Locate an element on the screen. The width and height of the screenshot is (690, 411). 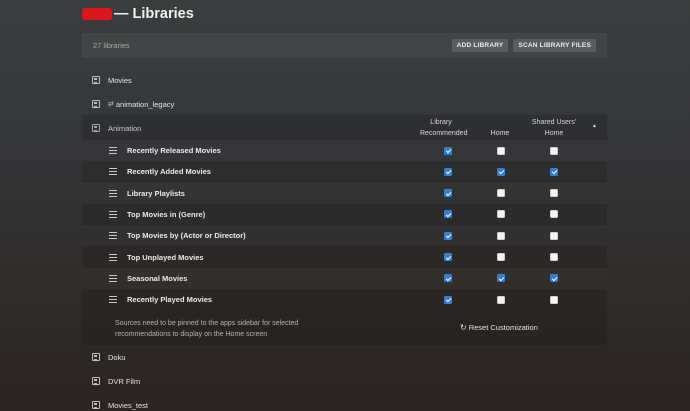
recommendation-row: Top Movies in (Genre) is located at coordinates (344, 214).